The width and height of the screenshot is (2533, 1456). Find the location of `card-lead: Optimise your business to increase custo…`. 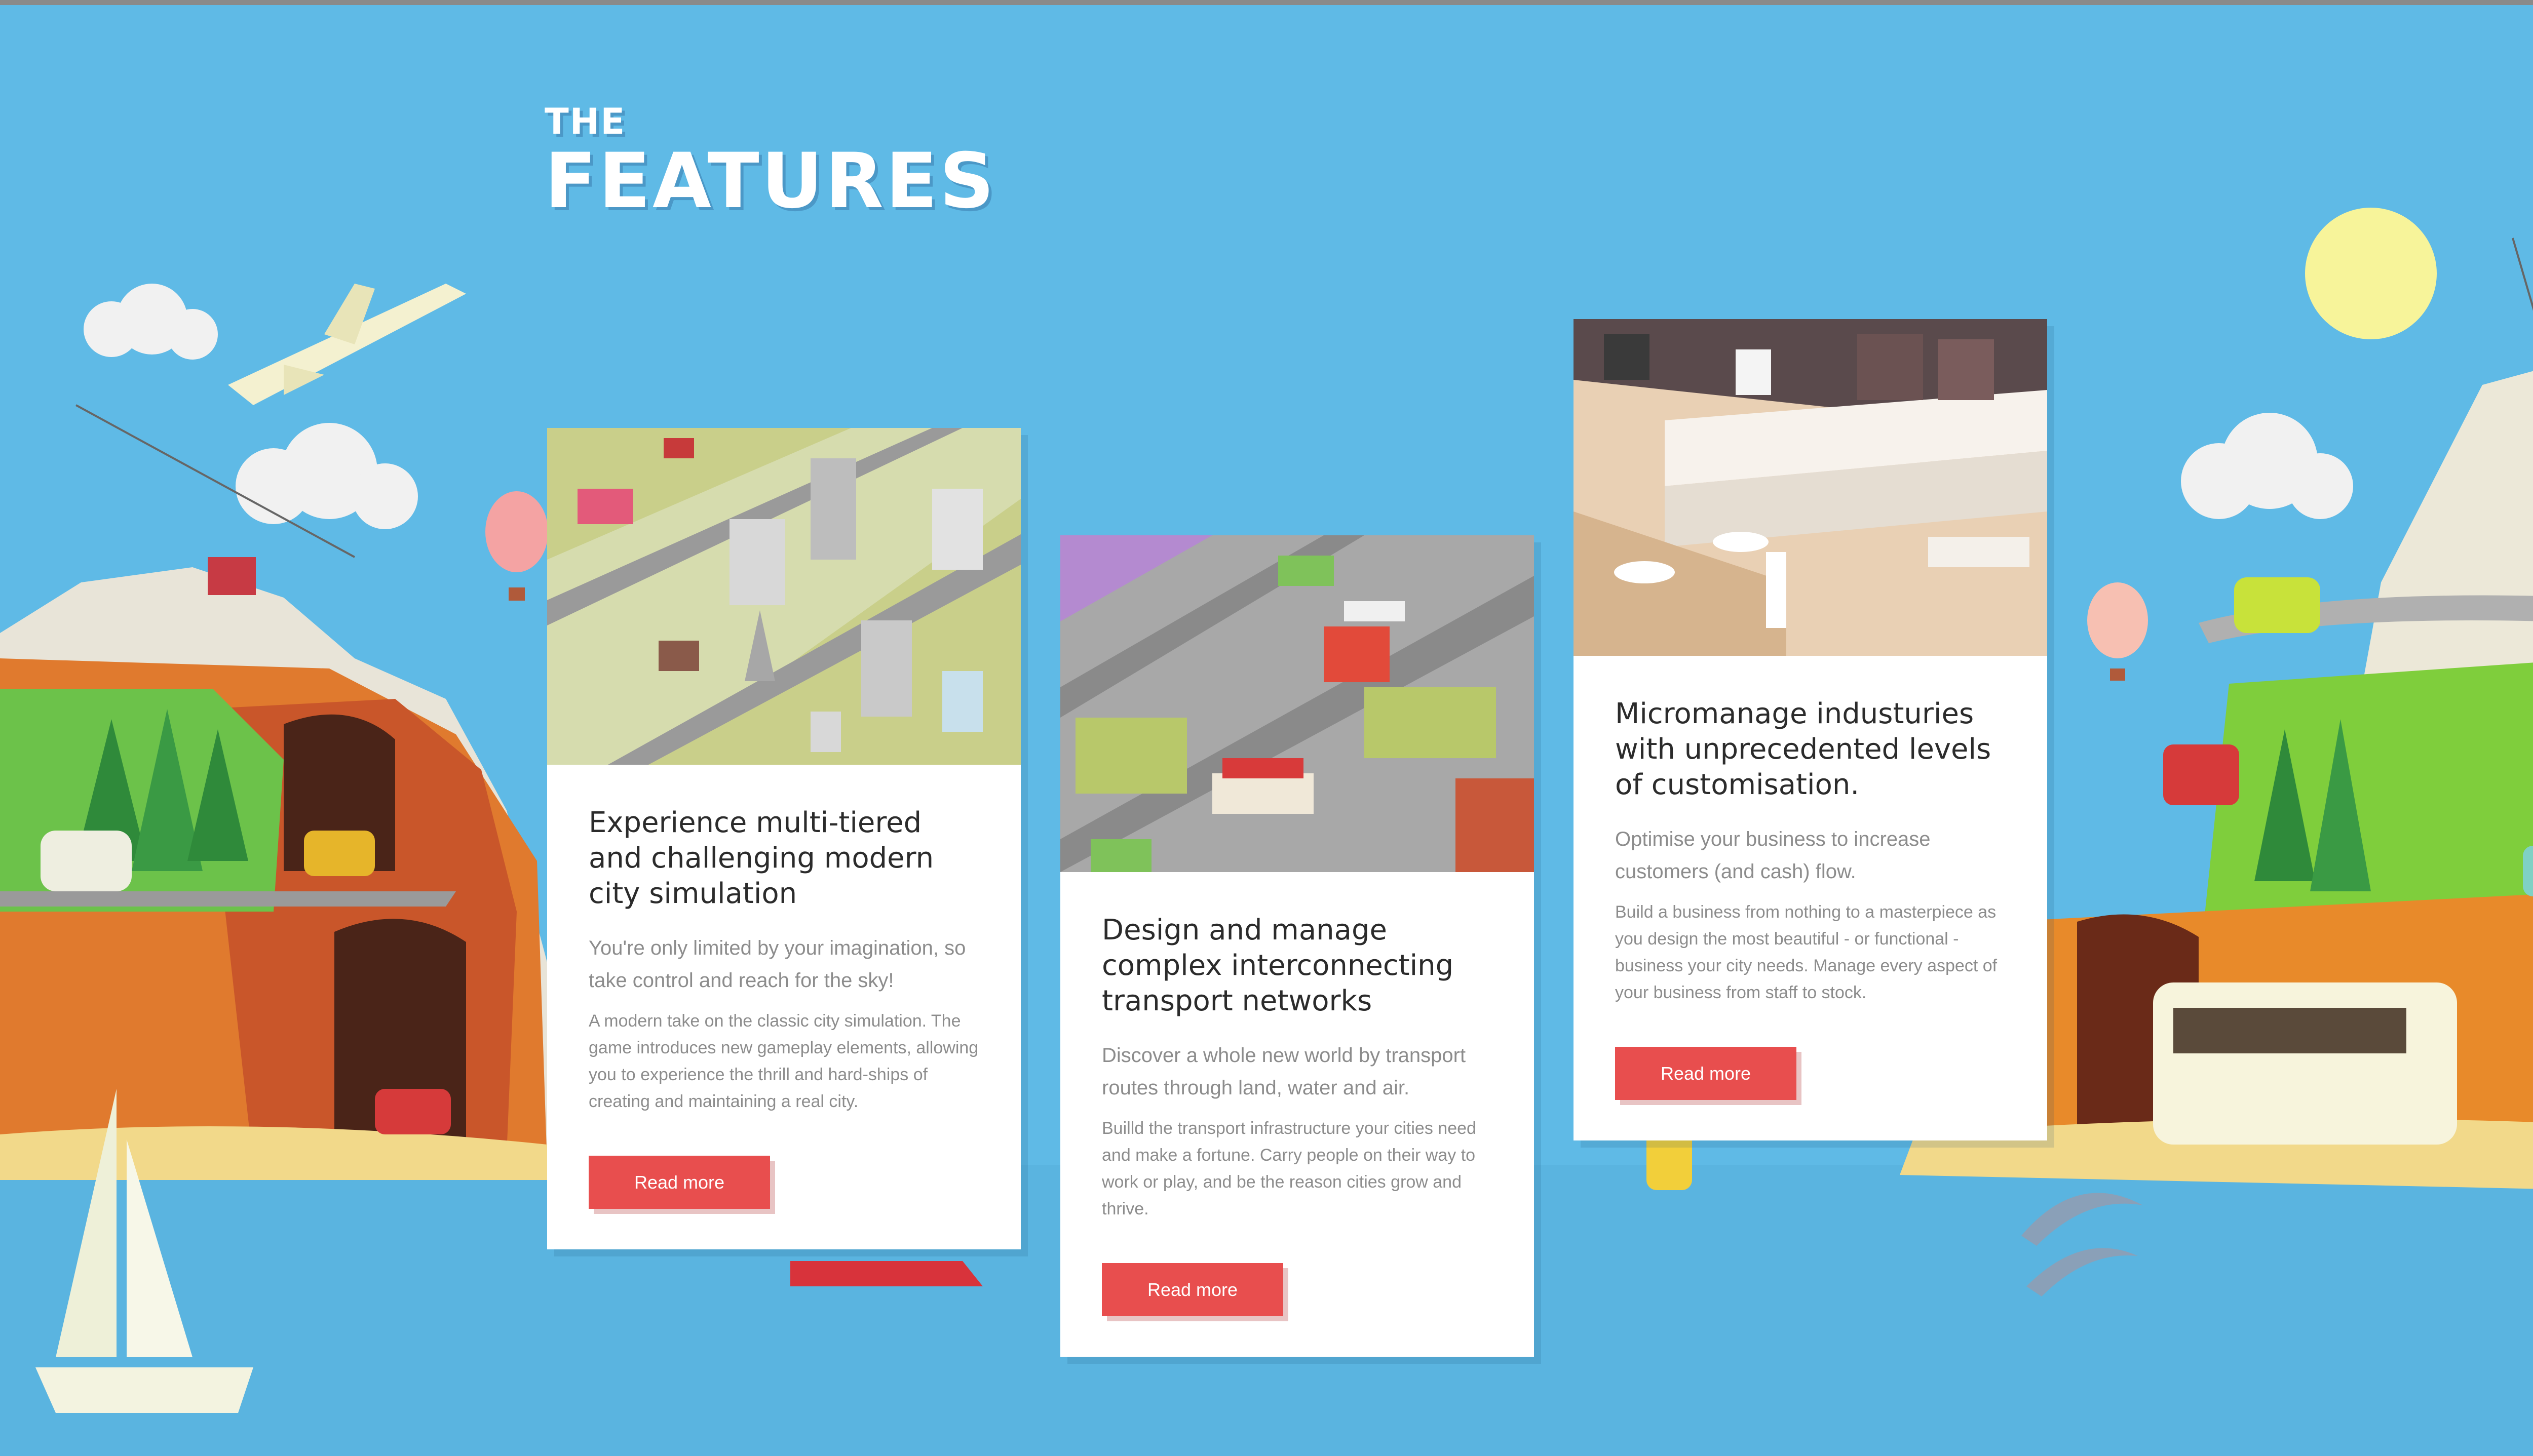

card-lead: Optimise your business to increase custo… is located at coordinates (1773, 856).